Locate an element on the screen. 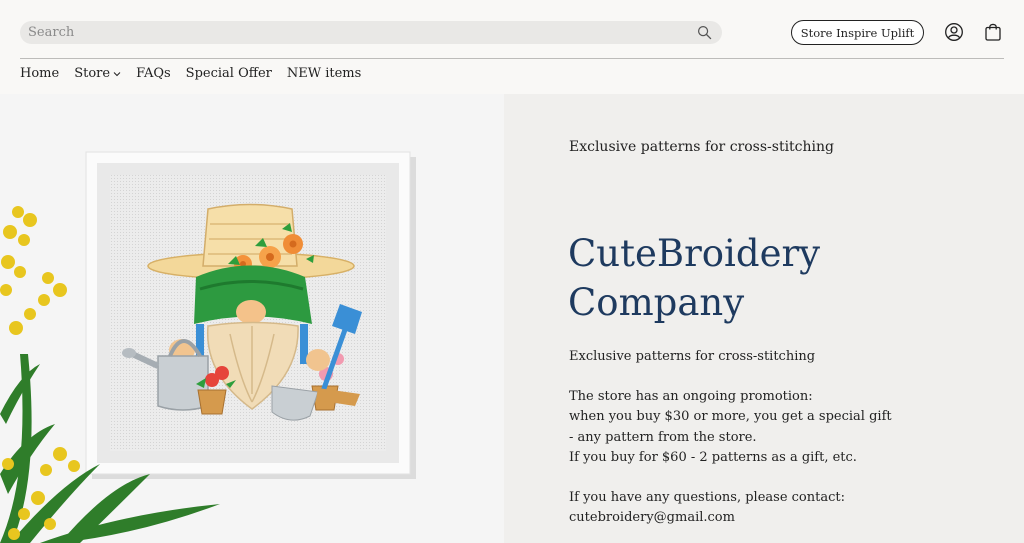  title-line-1: CuteBroidery is located at coordinates (694, 253).